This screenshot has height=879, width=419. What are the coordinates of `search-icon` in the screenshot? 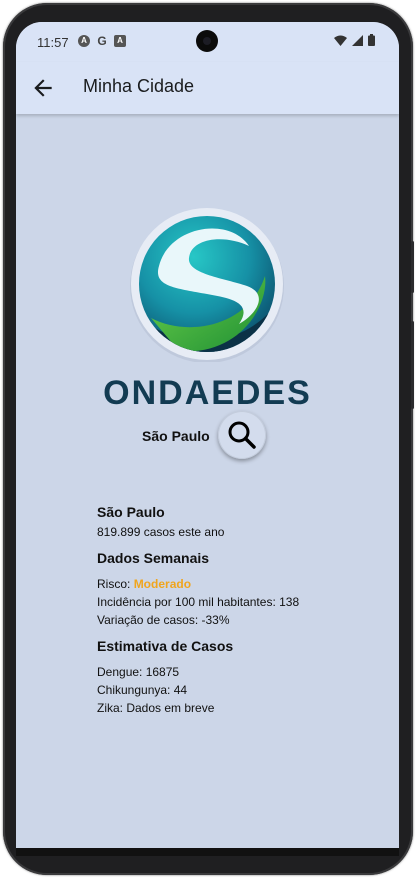 It's located at (242, 435).